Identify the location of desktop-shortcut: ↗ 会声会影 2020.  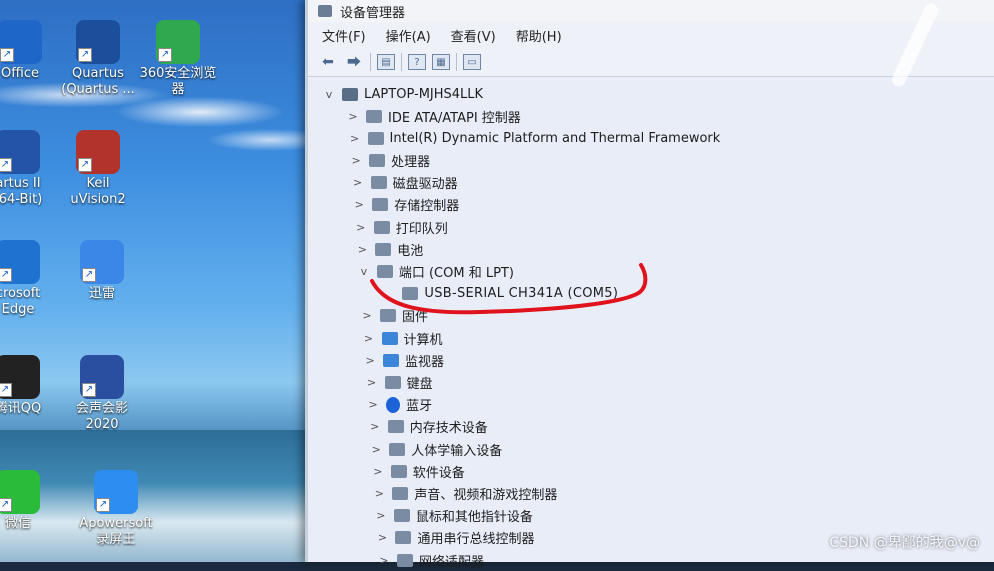
(102, 394).